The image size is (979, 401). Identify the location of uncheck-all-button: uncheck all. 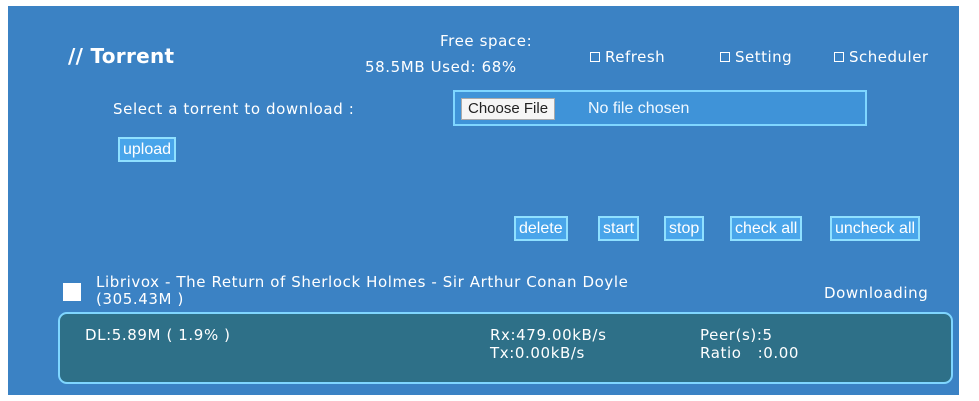
(875, 228).